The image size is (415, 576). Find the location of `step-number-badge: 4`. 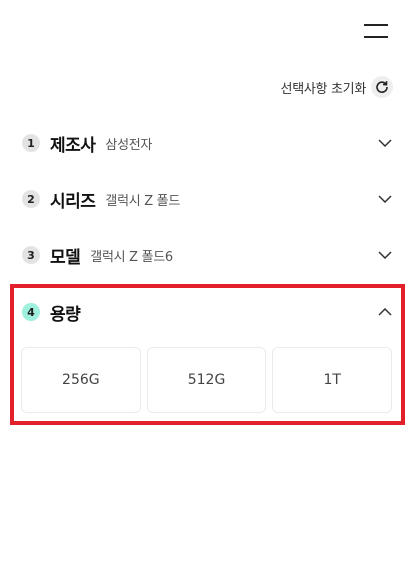

step-number-badge: 4 is located at coordinates (31, 312).